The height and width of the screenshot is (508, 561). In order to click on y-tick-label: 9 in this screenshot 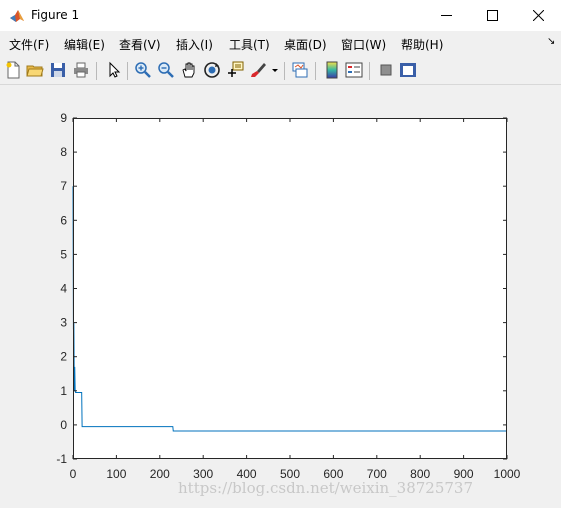, I will do `click(63, 118)`.